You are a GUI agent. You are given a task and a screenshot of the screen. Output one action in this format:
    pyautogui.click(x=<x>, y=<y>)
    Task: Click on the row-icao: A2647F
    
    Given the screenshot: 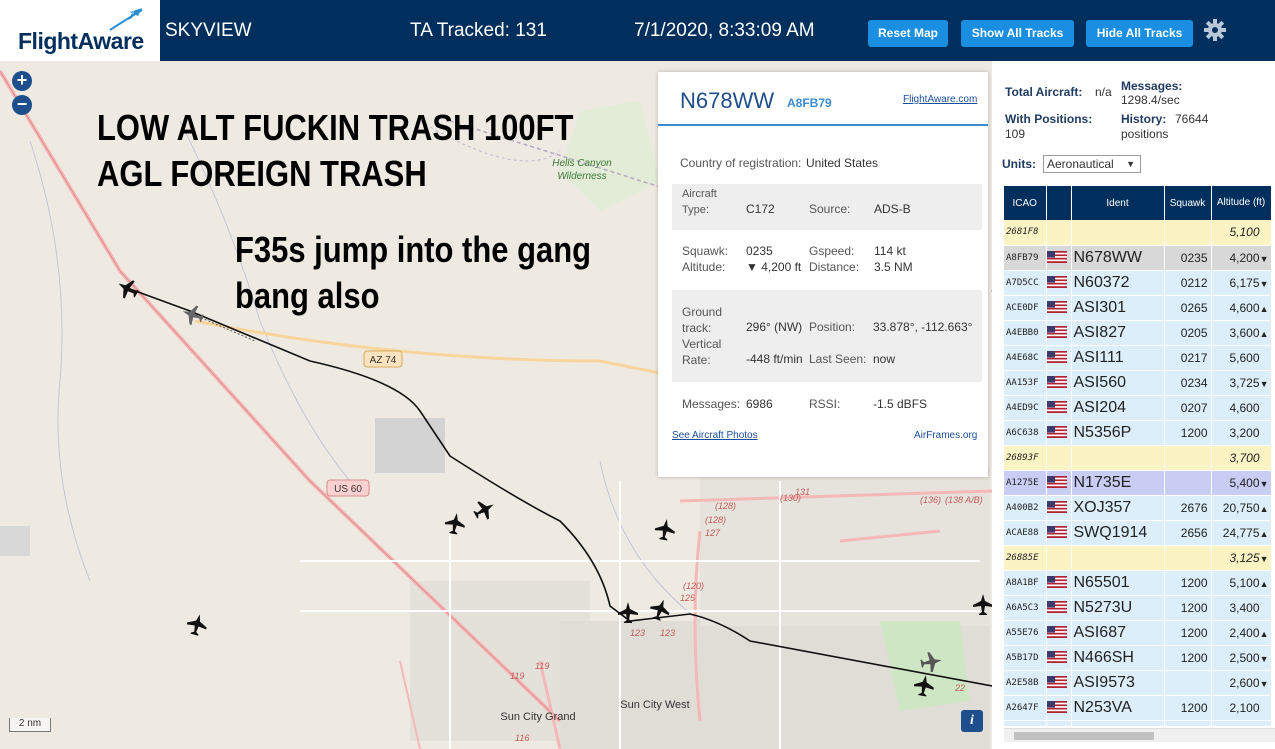 What is the action you would take?
    pyautogui.click(x=1025, y=708)
    